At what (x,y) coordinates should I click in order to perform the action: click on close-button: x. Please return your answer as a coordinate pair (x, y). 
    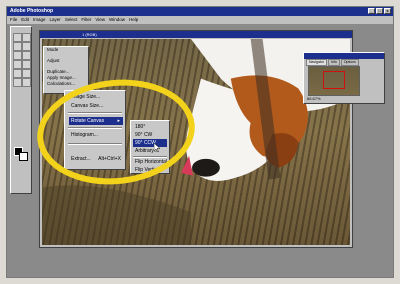
    Looking at the image, I should click on (387, 11).